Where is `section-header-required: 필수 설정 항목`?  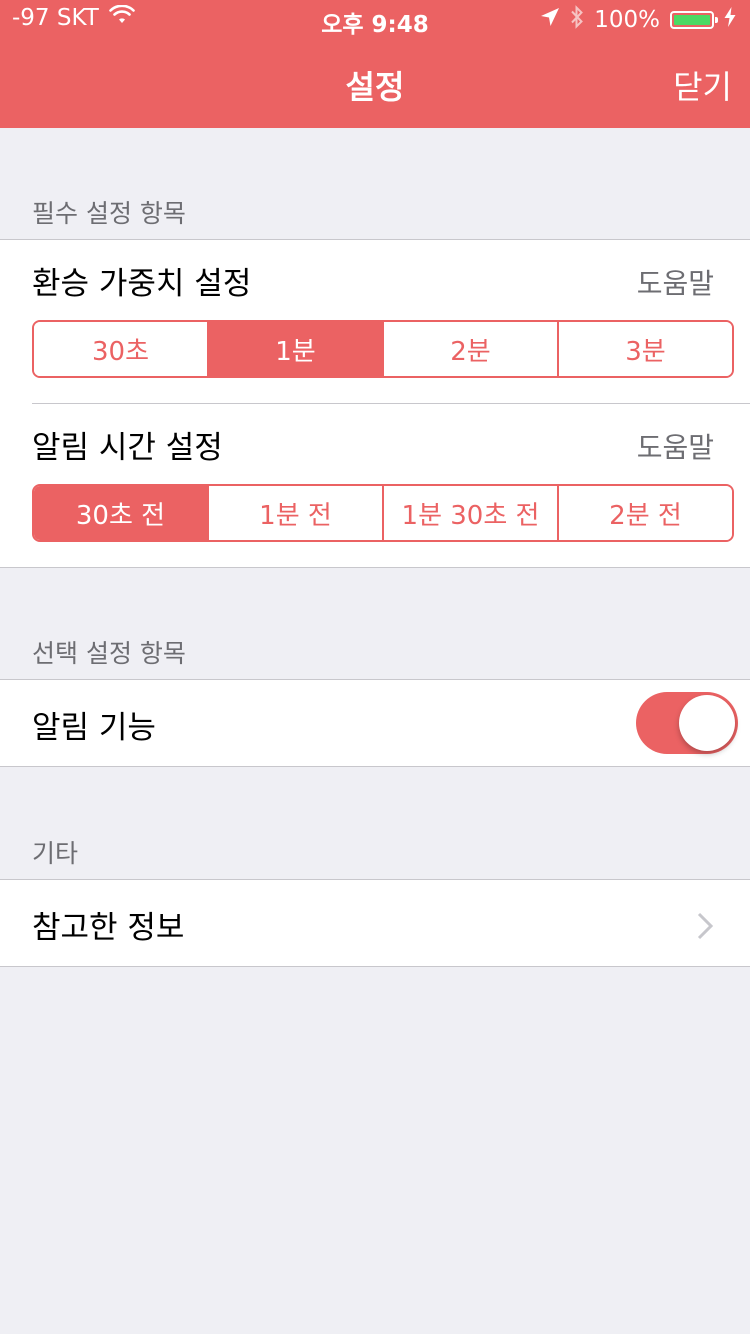
section-header-required: 필수 설정 항목 is located at coordinates (109, 213).